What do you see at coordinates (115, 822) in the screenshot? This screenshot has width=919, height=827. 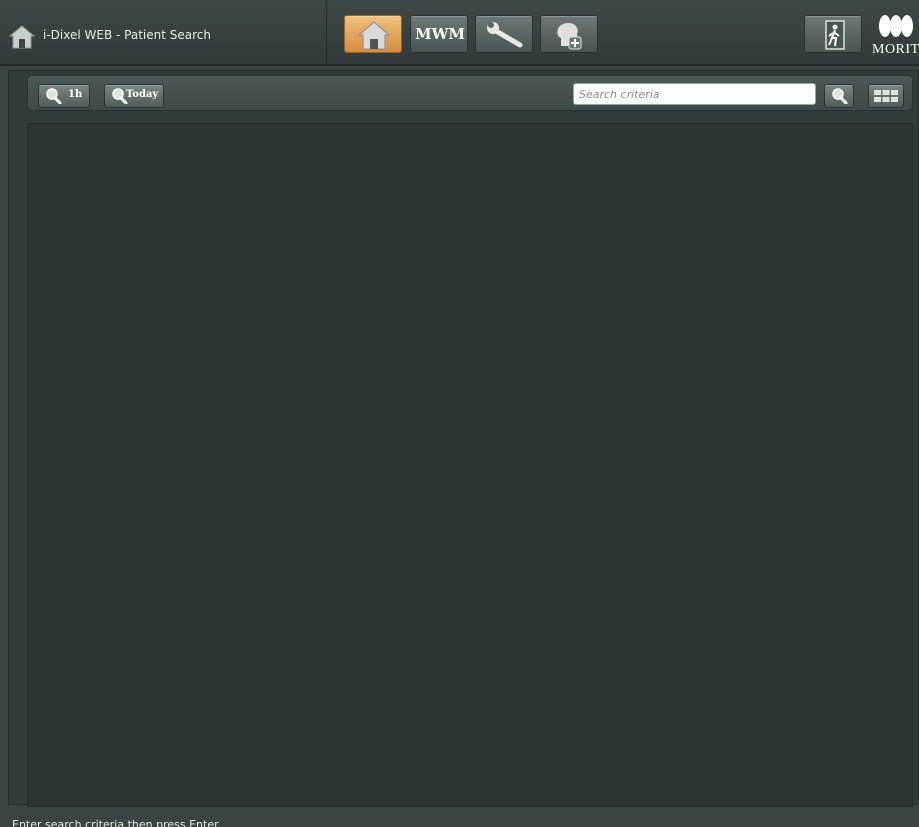 I see `status-message: Enter search criteria then press Enter` at bounding box center [115, 822].